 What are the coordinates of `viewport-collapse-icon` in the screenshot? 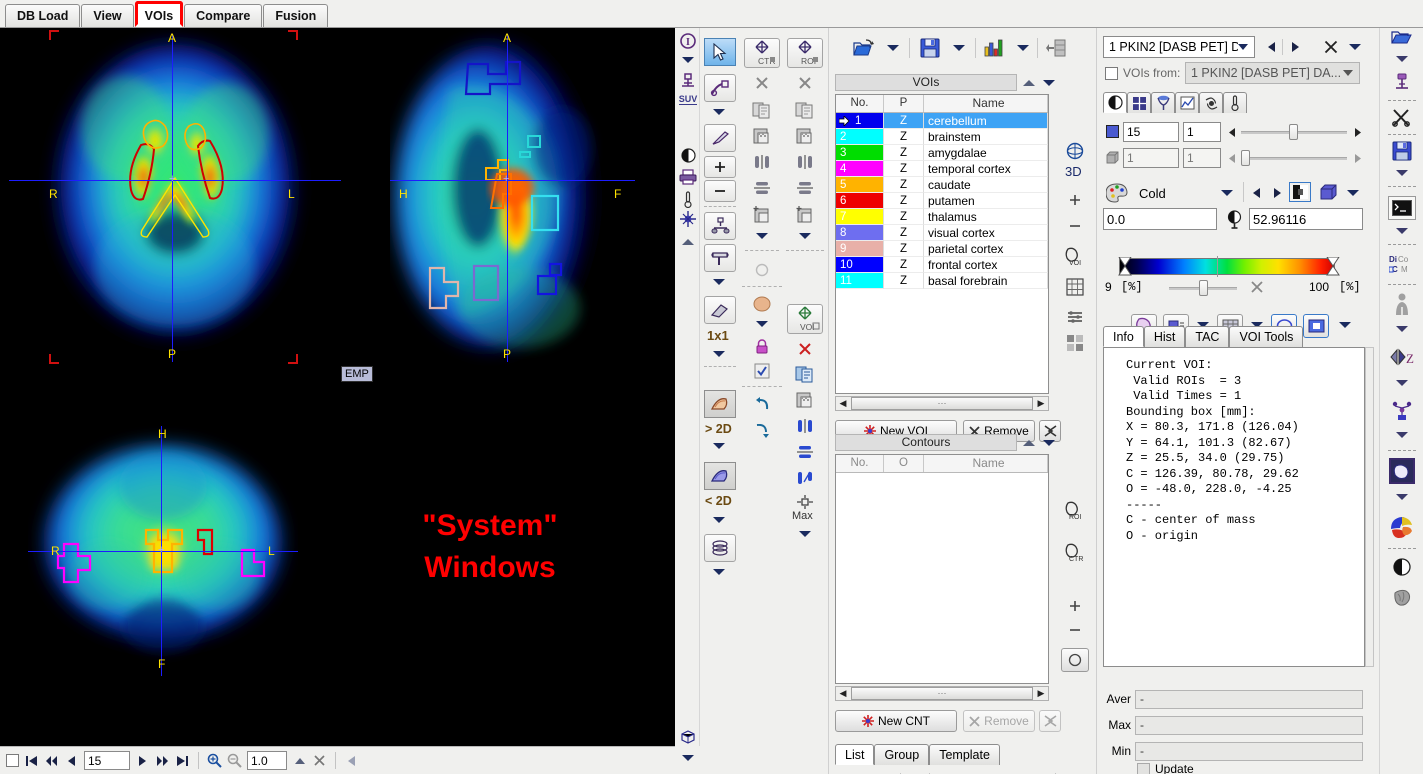 It's located at (688, 758).